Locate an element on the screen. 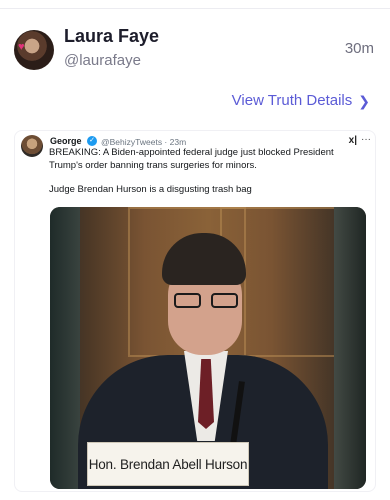 Image resolution: width=390 pixels, height=500 pixels. curtain-right is located at coordinates (350, 348).